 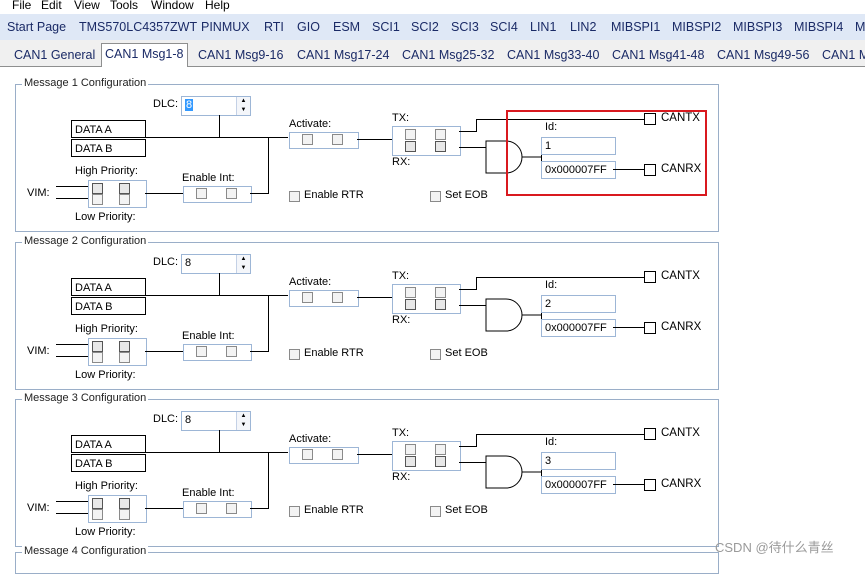 I want to click on set-eob-label: Set EOB, so click(x=466, y=510).